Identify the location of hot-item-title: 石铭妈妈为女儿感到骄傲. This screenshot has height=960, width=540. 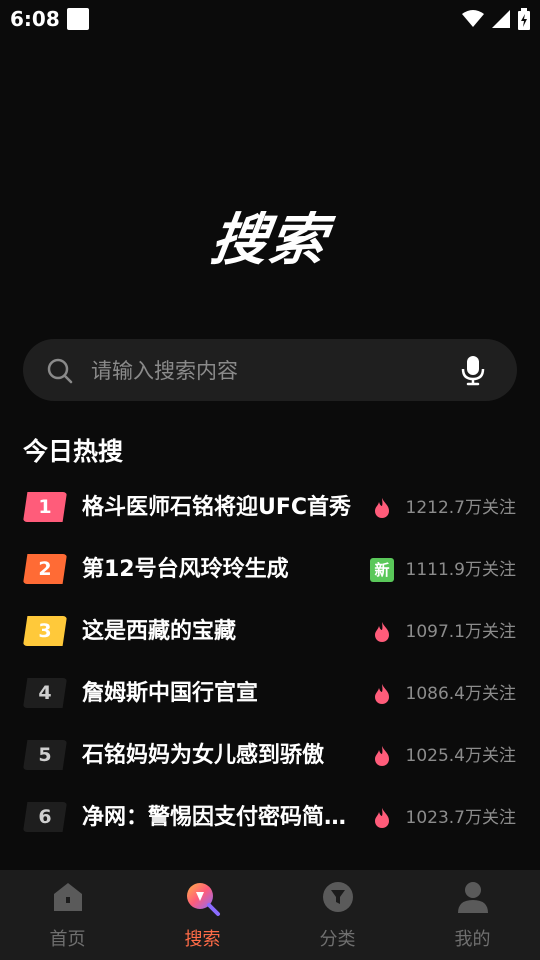
(203, 755).